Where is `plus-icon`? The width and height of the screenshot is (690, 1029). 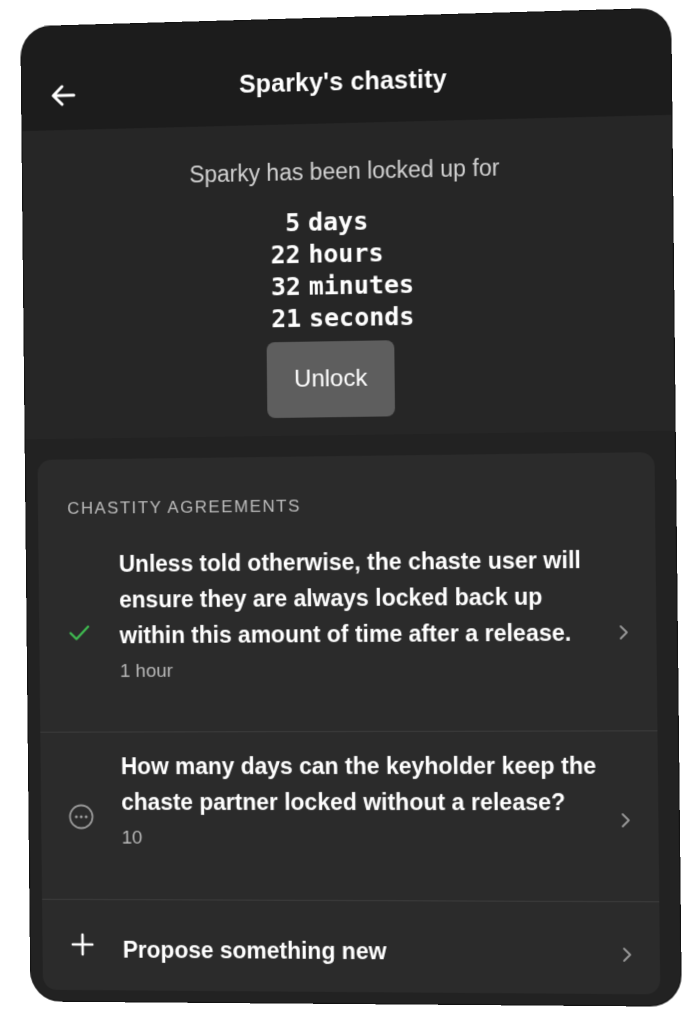
plus-icon is located at coordinates (83, 945).